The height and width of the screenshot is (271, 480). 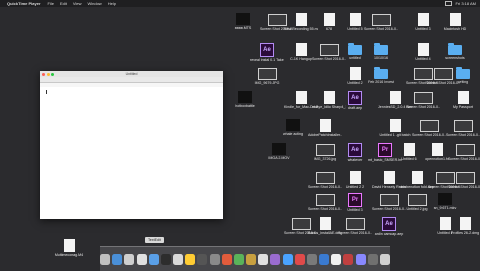 I want to click on battery-icon, so click(x=448, y=3).